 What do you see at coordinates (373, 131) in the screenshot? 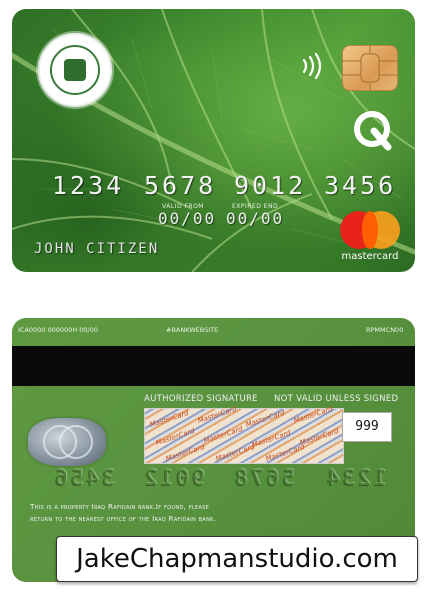
I see `q-logo-icon` at bounding box center [373, 131].